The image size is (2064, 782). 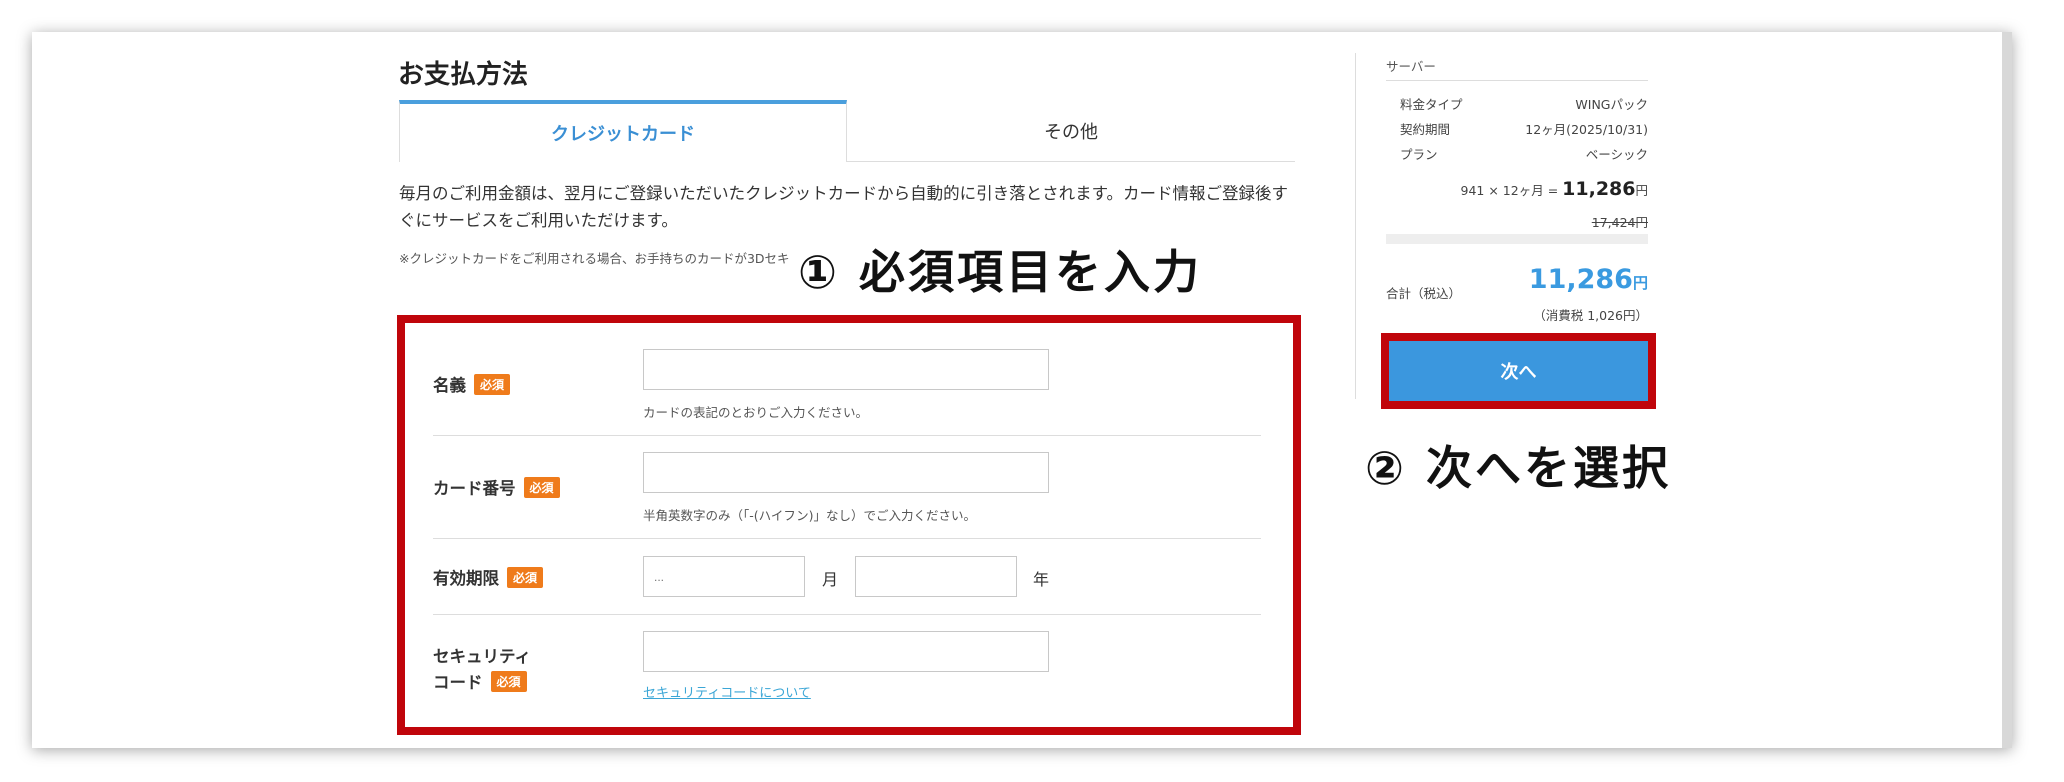 I want to click on sidebar-title: サーバー, so click(x=1411, y=66).